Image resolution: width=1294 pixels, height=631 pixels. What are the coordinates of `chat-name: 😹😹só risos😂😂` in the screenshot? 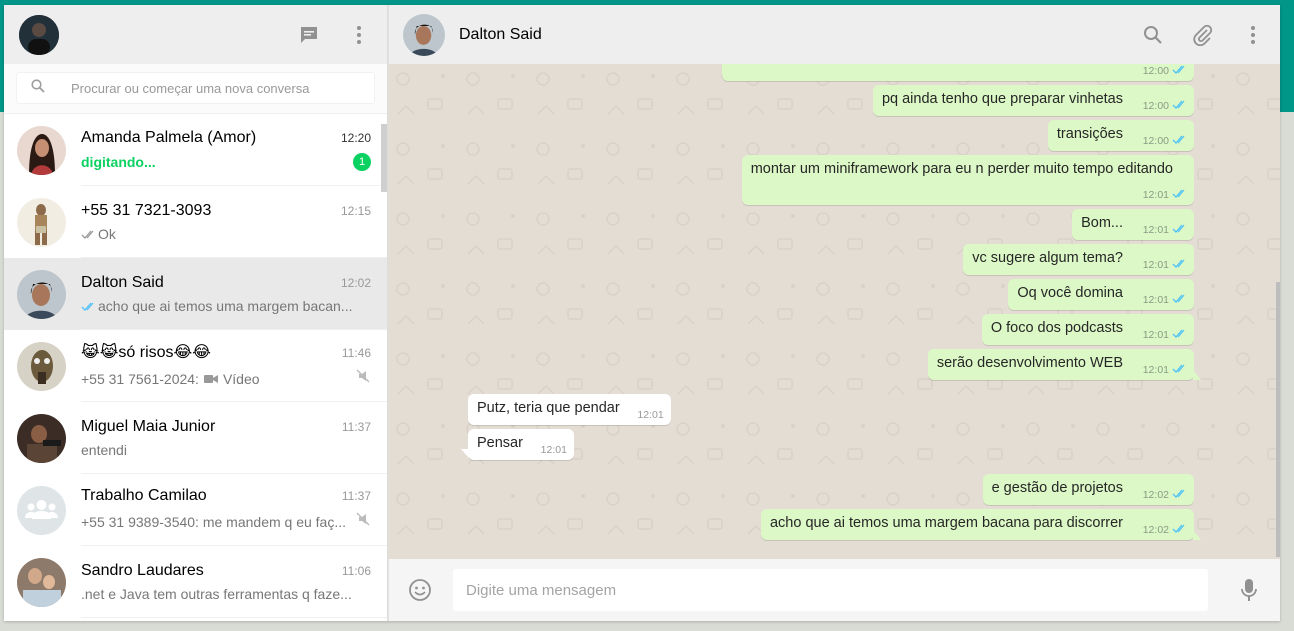 It's located at (146, 352).